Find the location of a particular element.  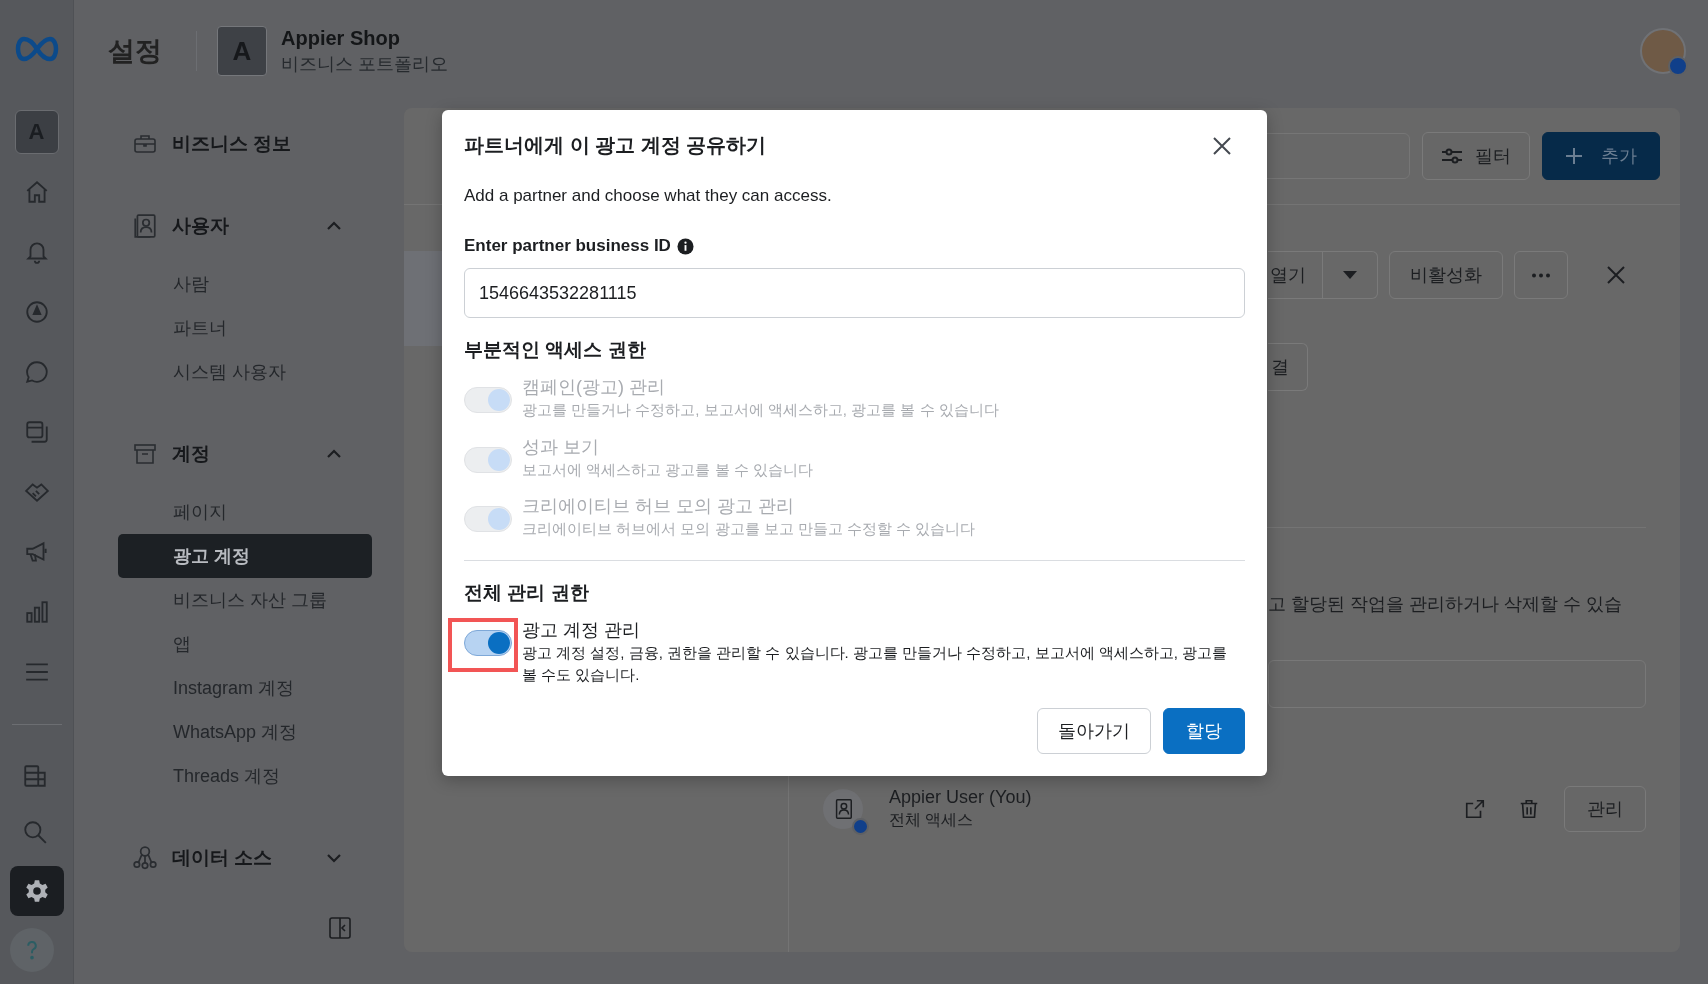

business-type: 비즈니스 포트폴리오 is located at coordinates (364, 64).